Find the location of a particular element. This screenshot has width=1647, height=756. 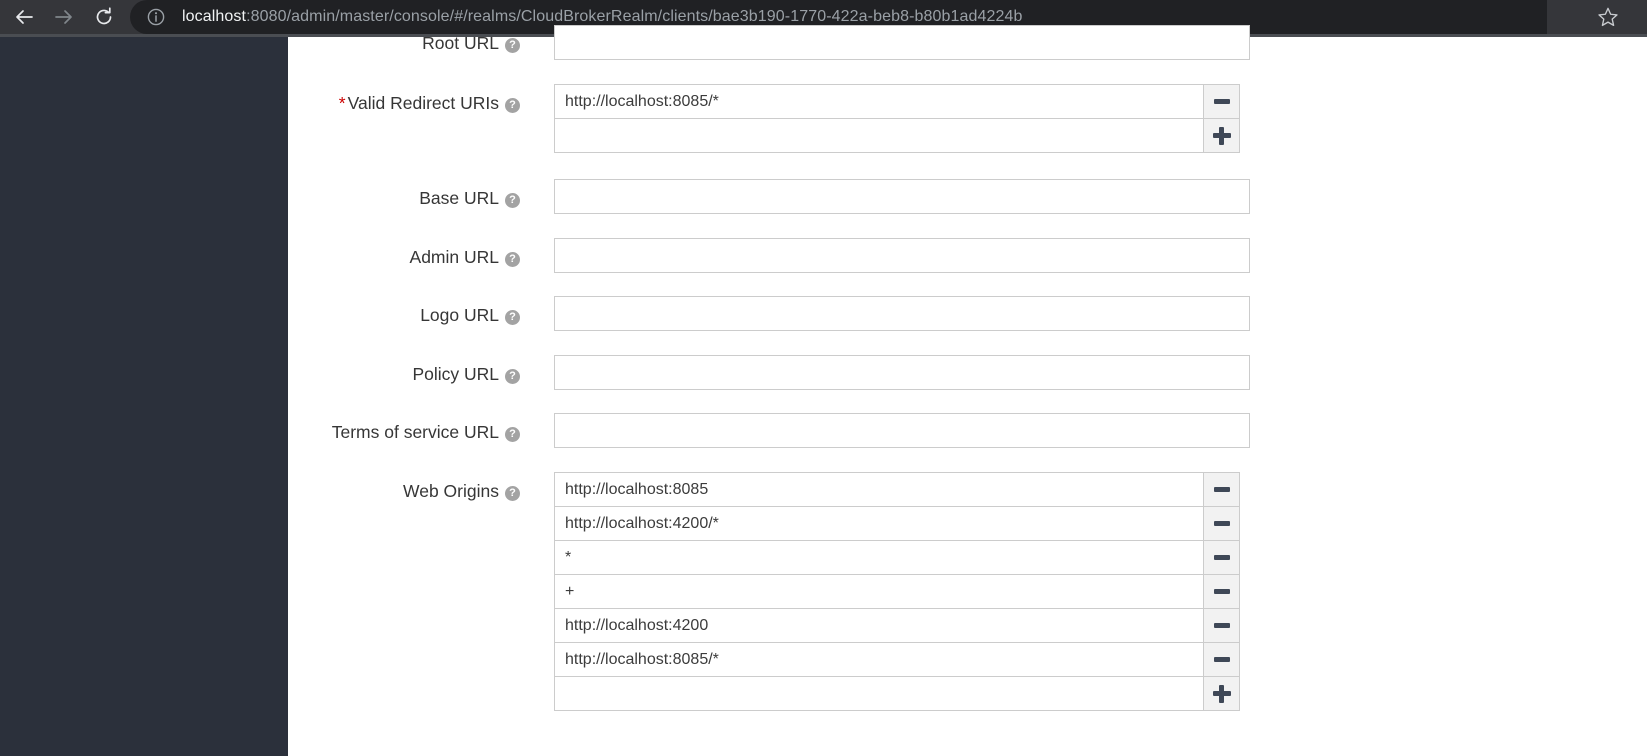

browser-nav-buttons is located at coordinates (62, 17).